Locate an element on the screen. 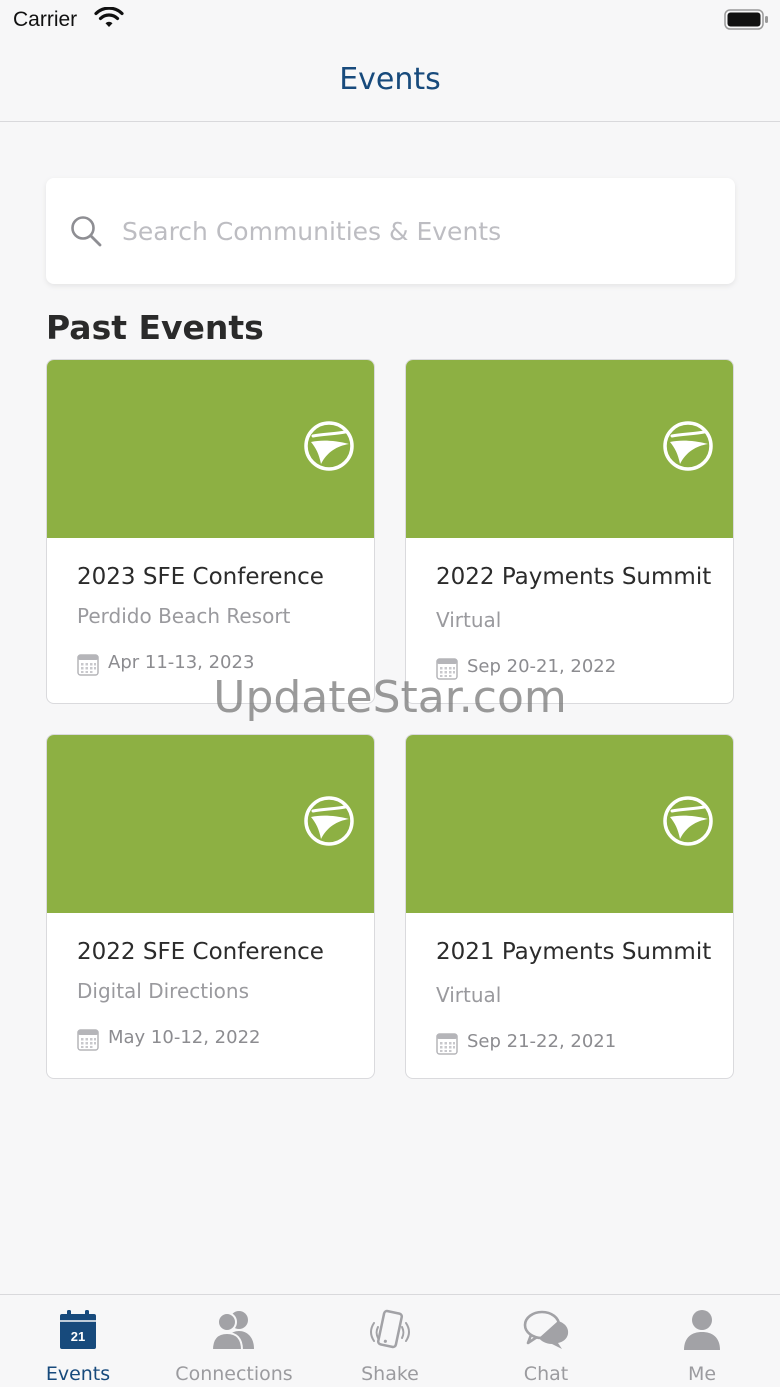  chat-bubbles-icon is located at coordinates (546, 1332).